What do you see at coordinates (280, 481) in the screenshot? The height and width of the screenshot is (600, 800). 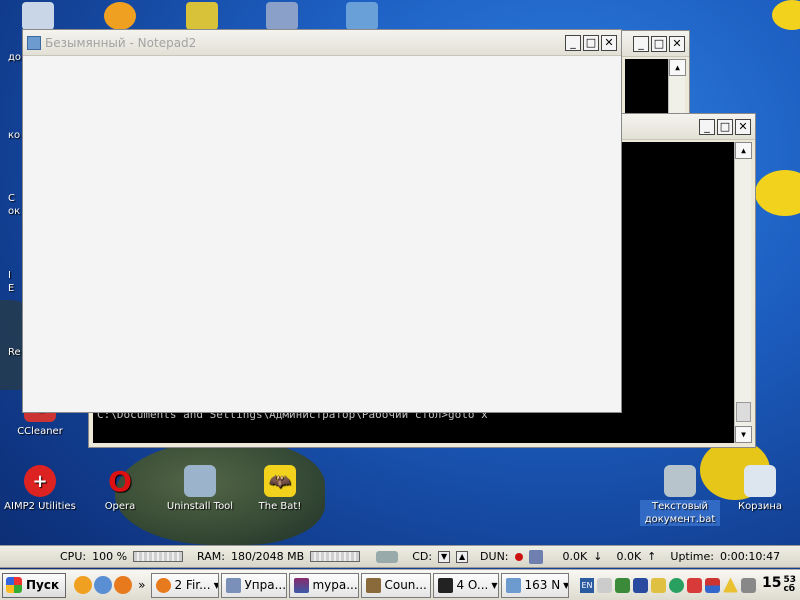 I see `the-bat-icon: 🦇` at bounding box center [280, 481].